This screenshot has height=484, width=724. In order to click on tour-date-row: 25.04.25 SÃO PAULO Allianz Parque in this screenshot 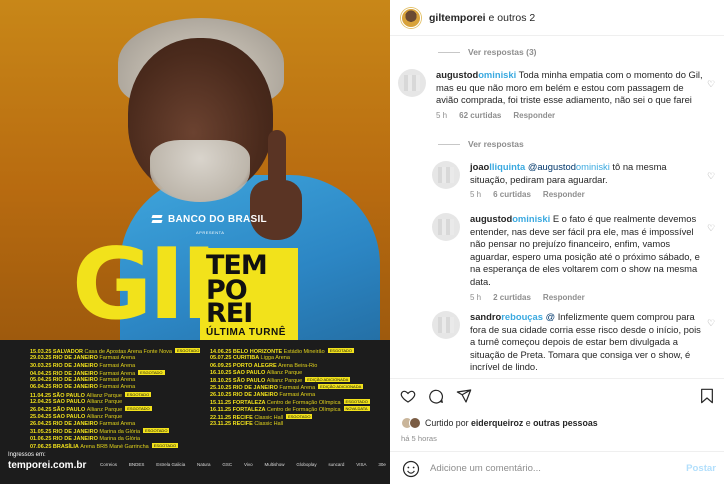, I will do `click(115, 417)`.